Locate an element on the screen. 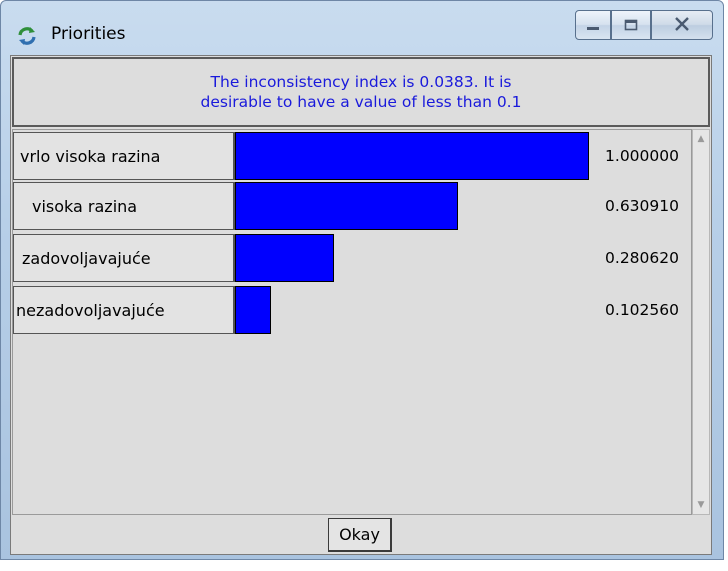 Image resolution: width=728 pixels, height=571 pixels. scroll-up-arrow-icon: ▲ is located at coordinates (701, 139).